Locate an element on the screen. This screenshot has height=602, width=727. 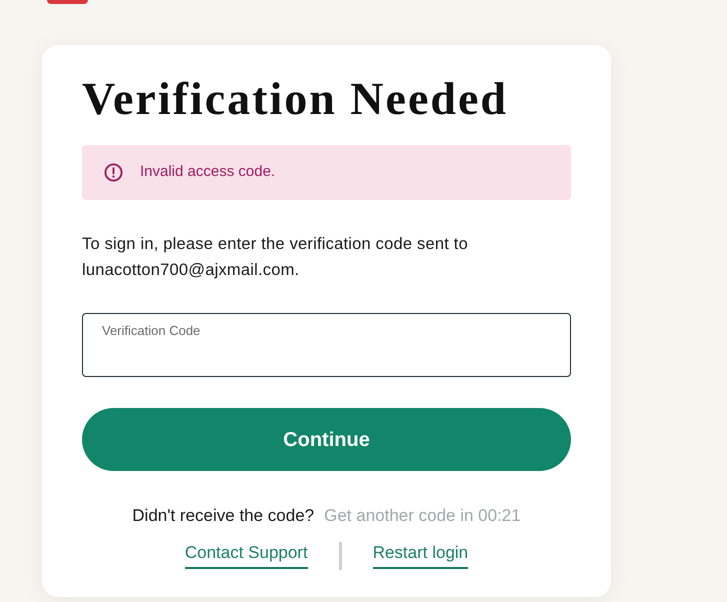
resend-prompt: Didn't receive the code? is located at coordinates (223, 516).